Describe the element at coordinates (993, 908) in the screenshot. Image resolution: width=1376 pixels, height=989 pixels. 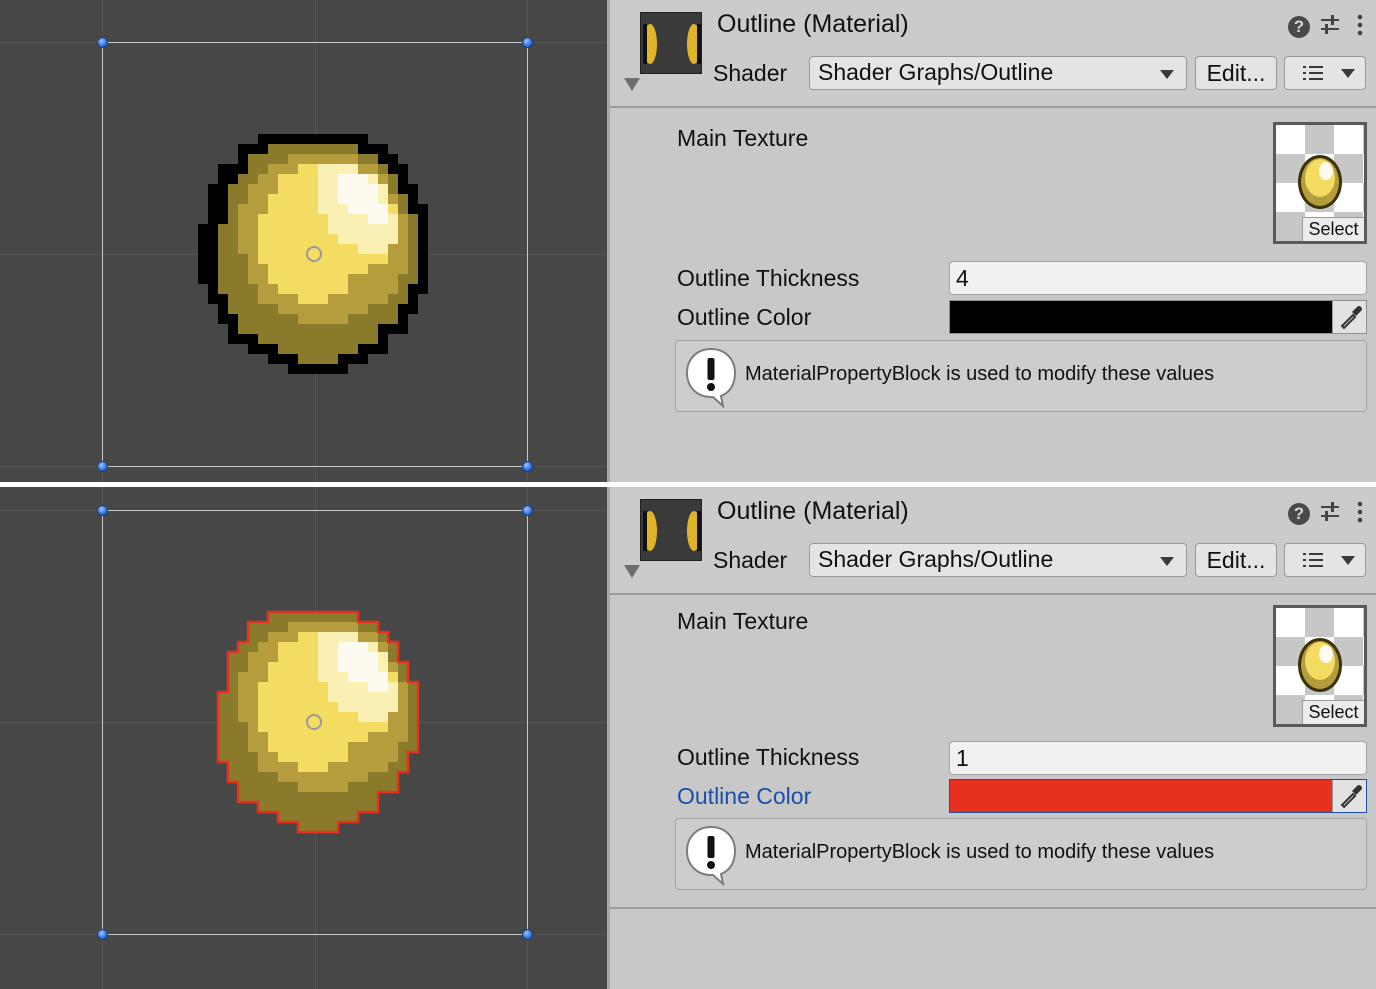
I see `inspector-section-divider` at that location.